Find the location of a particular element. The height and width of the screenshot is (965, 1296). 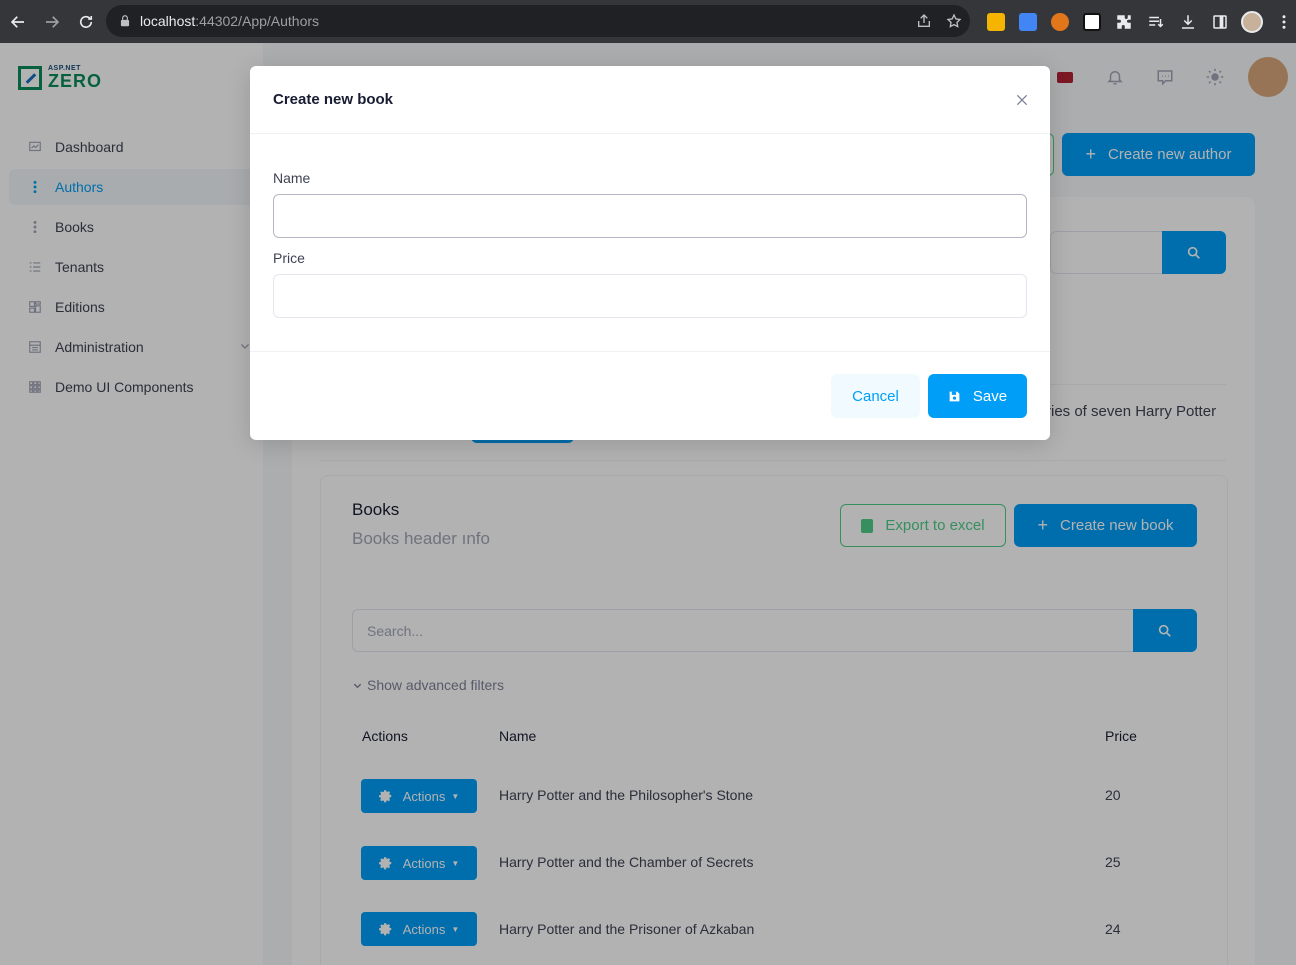

close-icon is located at coordinates (1022, 100).